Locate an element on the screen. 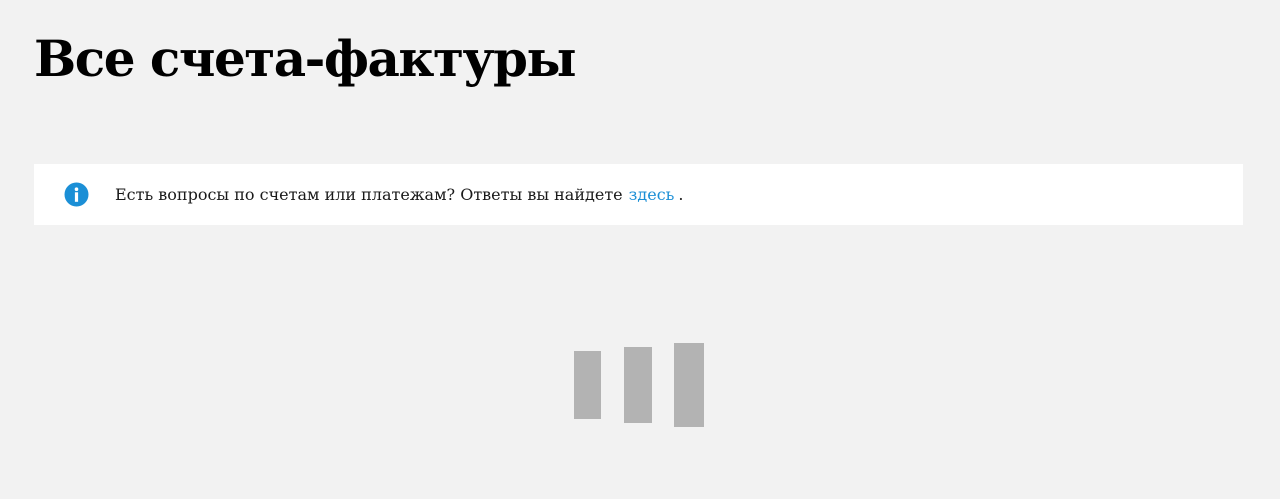 This screenshot has width=1280, height=499. faq-link: здесь is located at coordinates (652, 194).